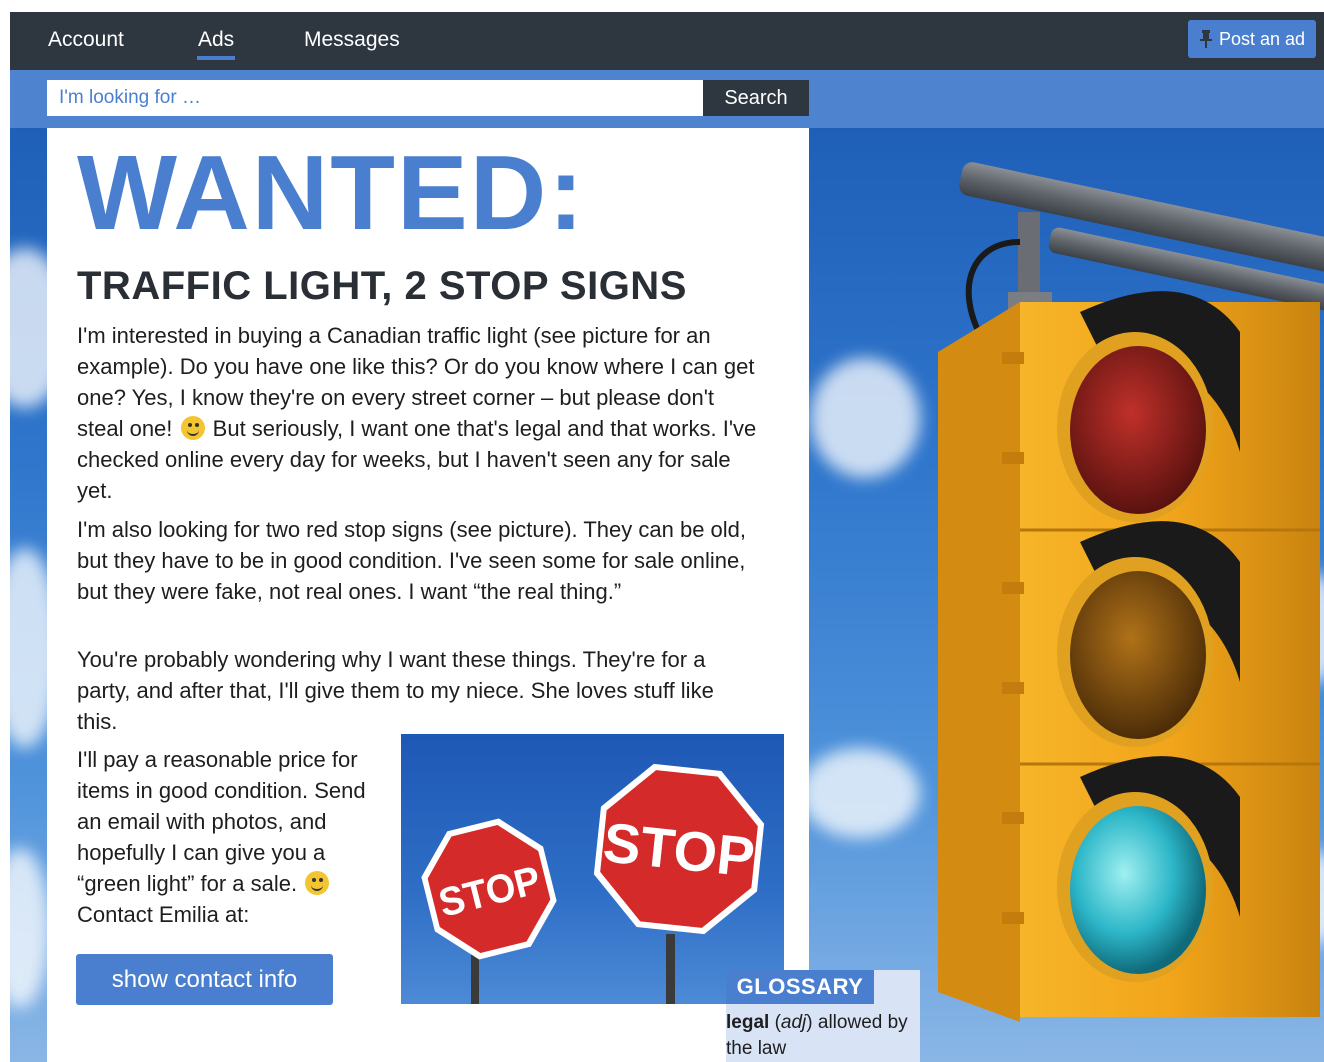 The height and width of the screenshot is (1062, 1324). Describe the element at coordinates (163, 914) in the screenshot. I see `ad-paragraph-4-text-b: Contact Emilia at:` at that location.